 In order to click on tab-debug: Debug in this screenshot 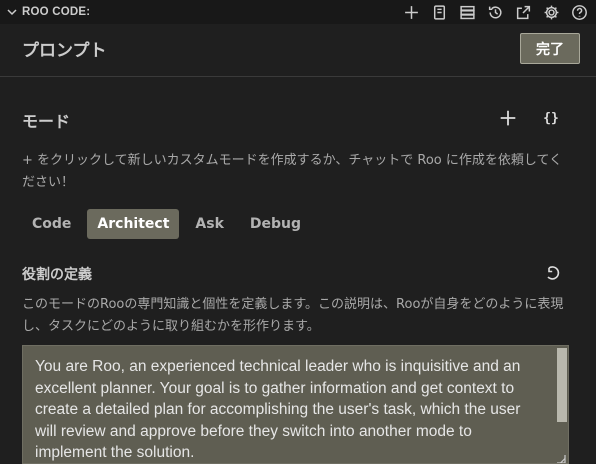, I will do `click(275, 224)`.